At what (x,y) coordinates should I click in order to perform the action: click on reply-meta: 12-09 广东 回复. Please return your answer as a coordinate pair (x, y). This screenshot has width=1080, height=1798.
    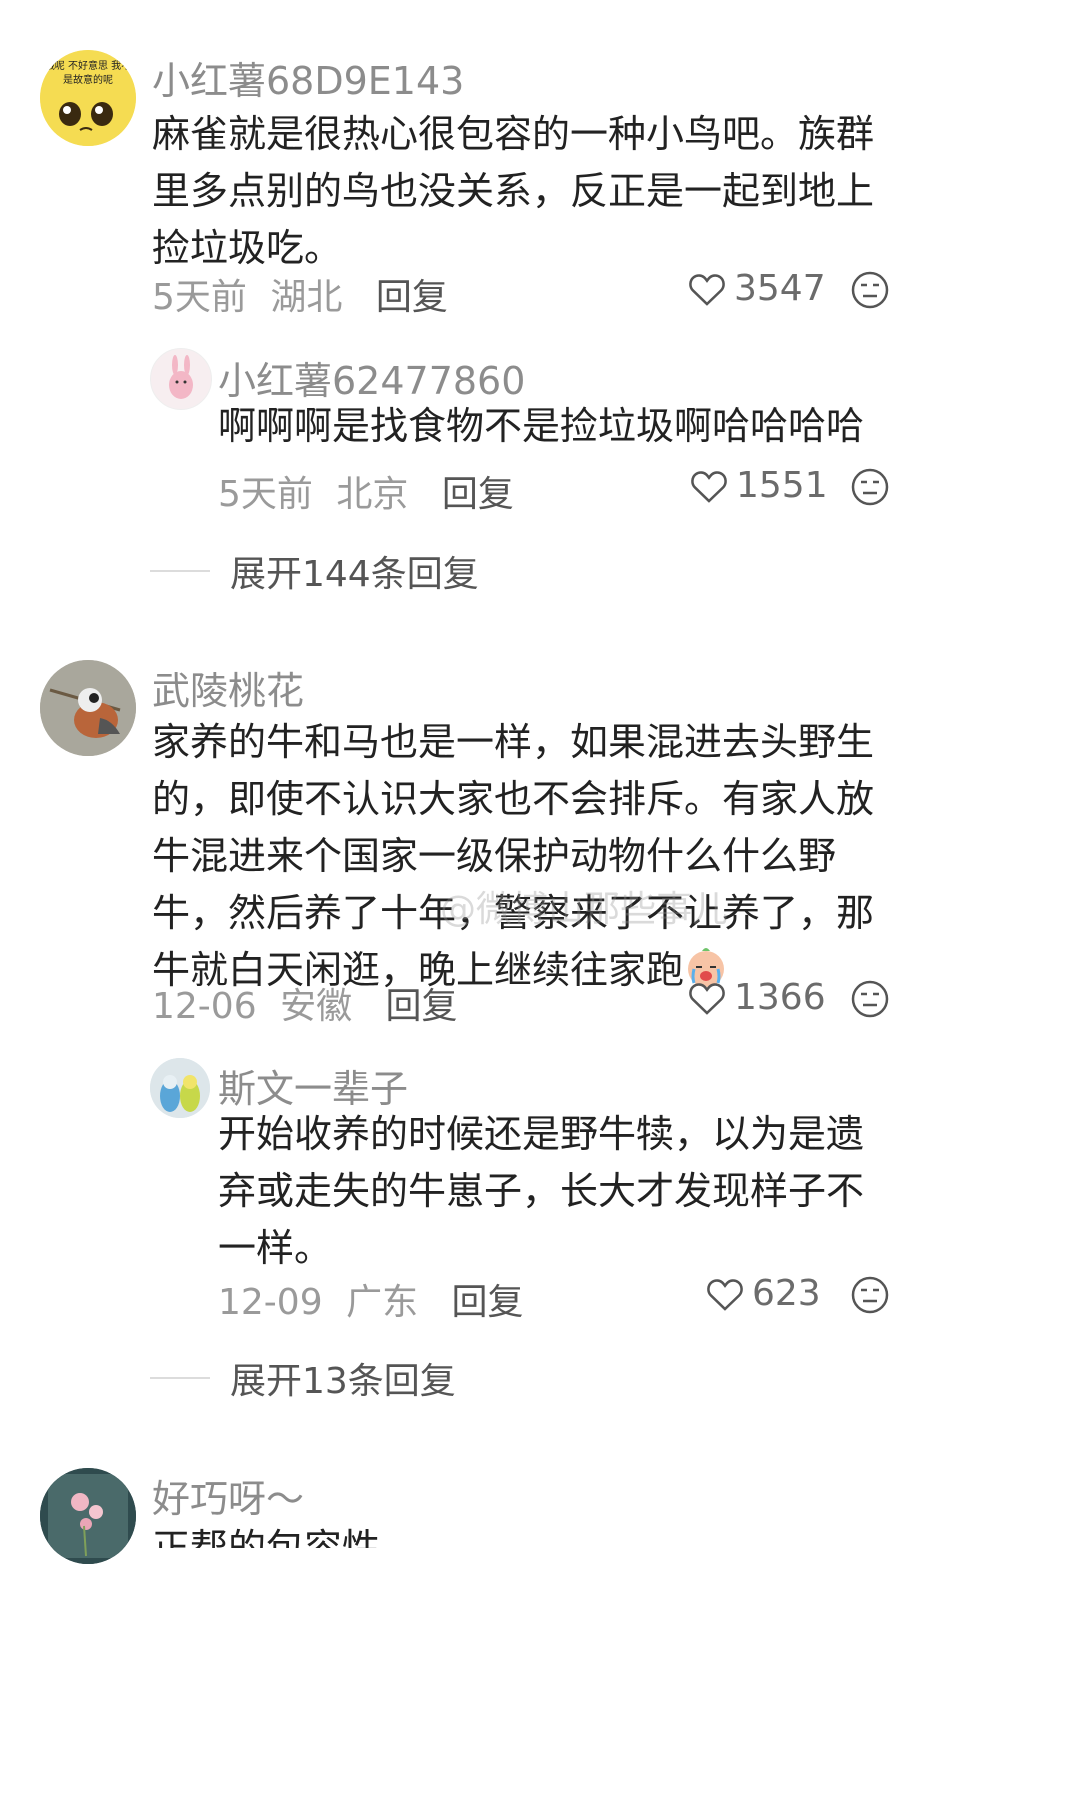
    Looking at the image, I should click on (371, 1299).